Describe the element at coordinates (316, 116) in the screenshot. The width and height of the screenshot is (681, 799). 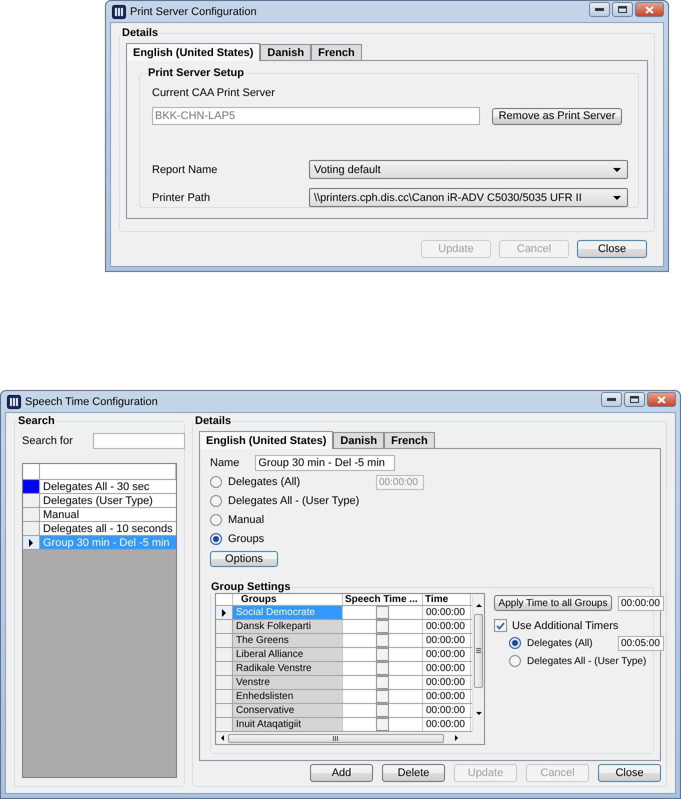
I see `server-field: BKK-CHN-LAP5` at that location.